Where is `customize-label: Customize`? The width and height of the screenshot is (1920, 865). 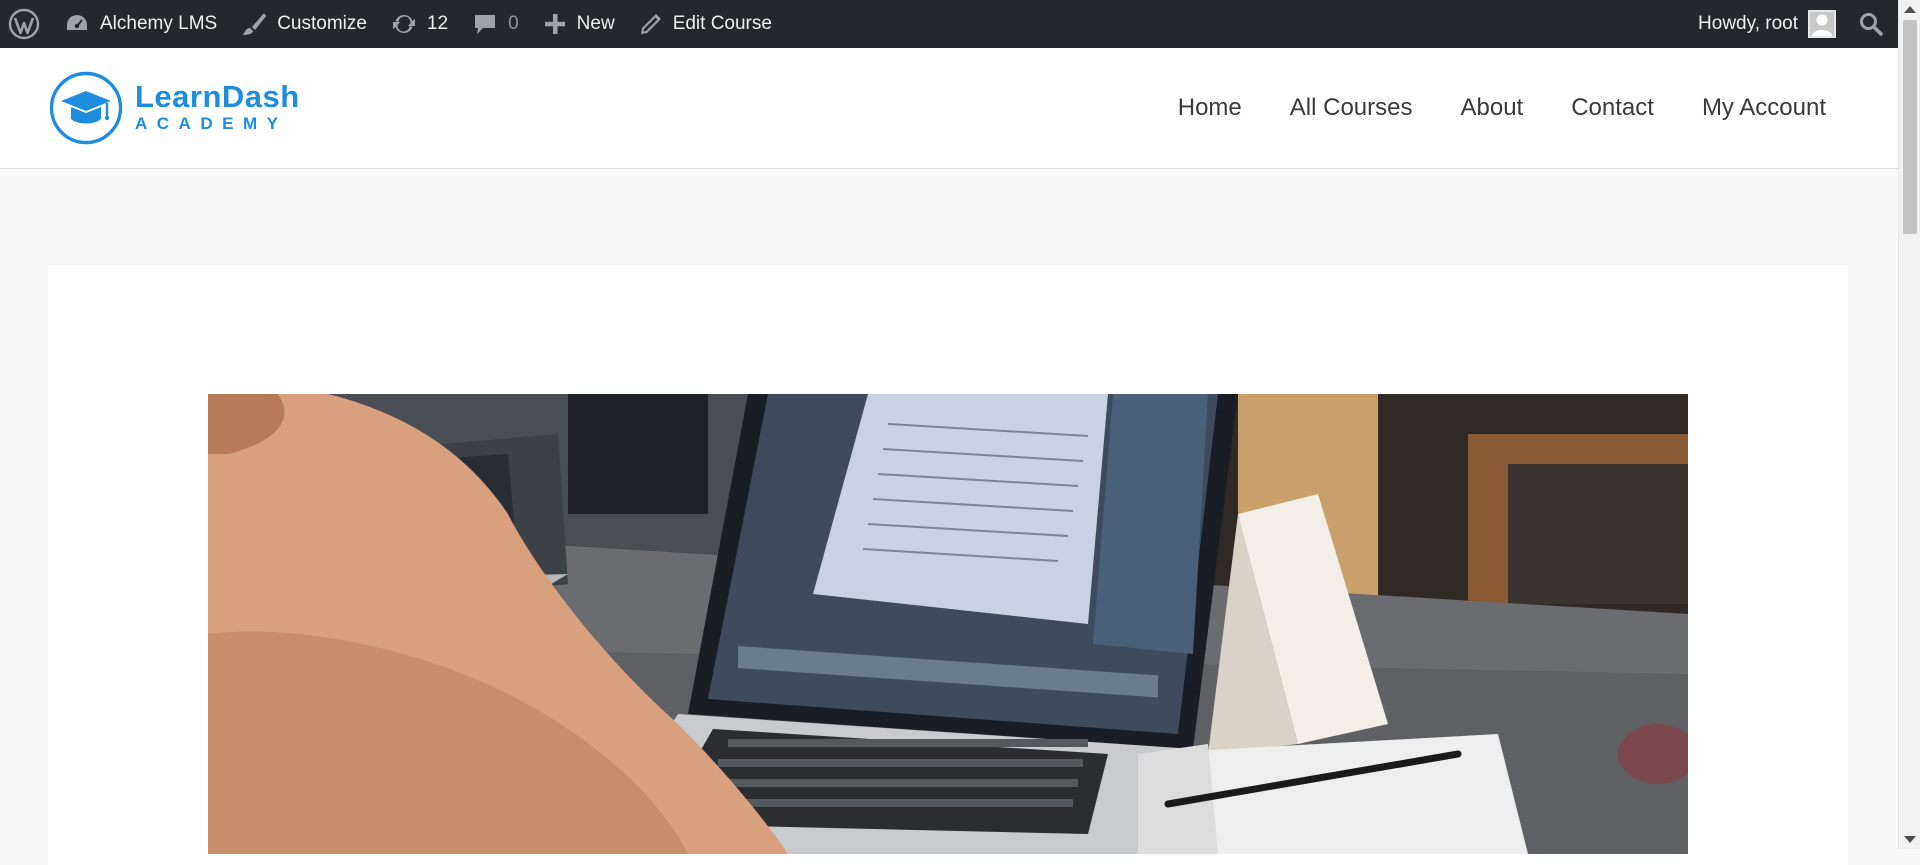
customize-label: Customize is located at coordinates (322, 23).